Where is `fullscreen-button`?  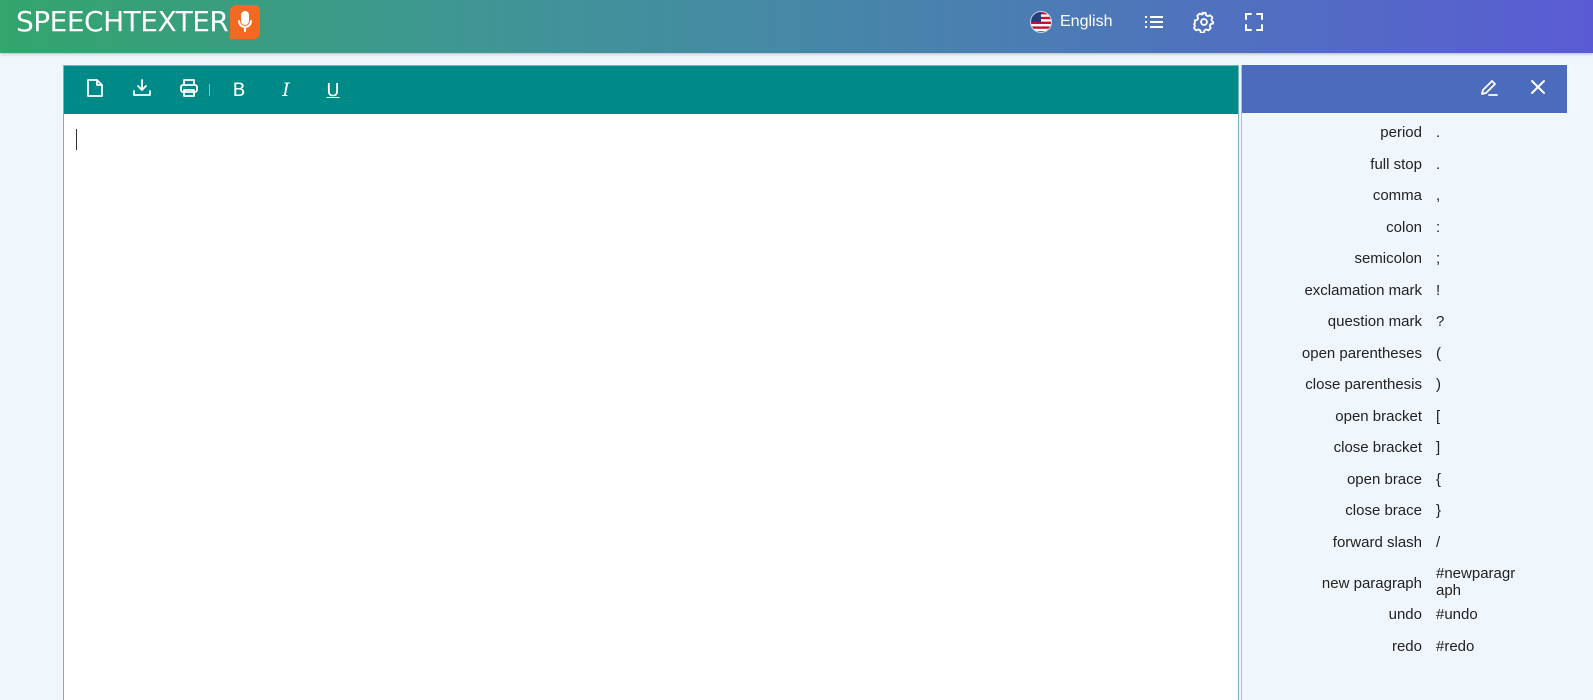 fullscreen-button is located at coordinates (1254, 21).